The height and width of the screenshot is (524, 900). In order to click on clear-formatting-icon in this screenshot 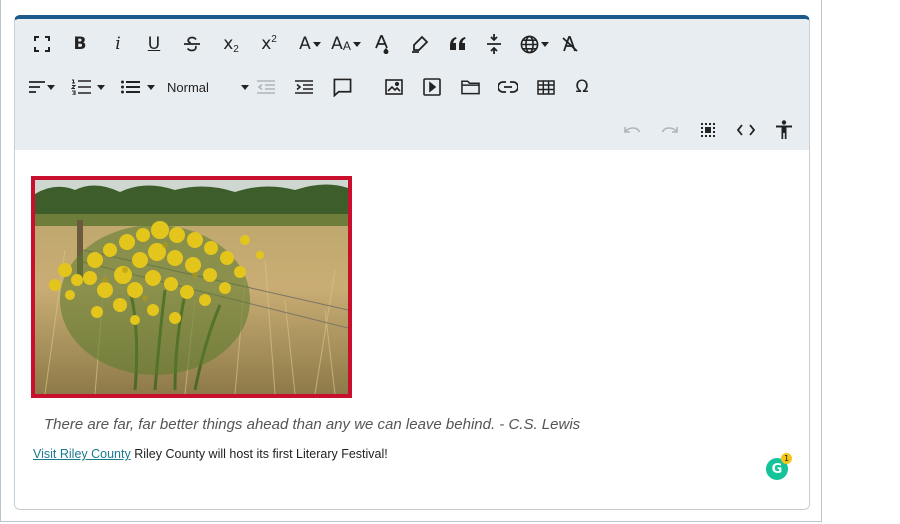, I will do `click(570, 44)`.